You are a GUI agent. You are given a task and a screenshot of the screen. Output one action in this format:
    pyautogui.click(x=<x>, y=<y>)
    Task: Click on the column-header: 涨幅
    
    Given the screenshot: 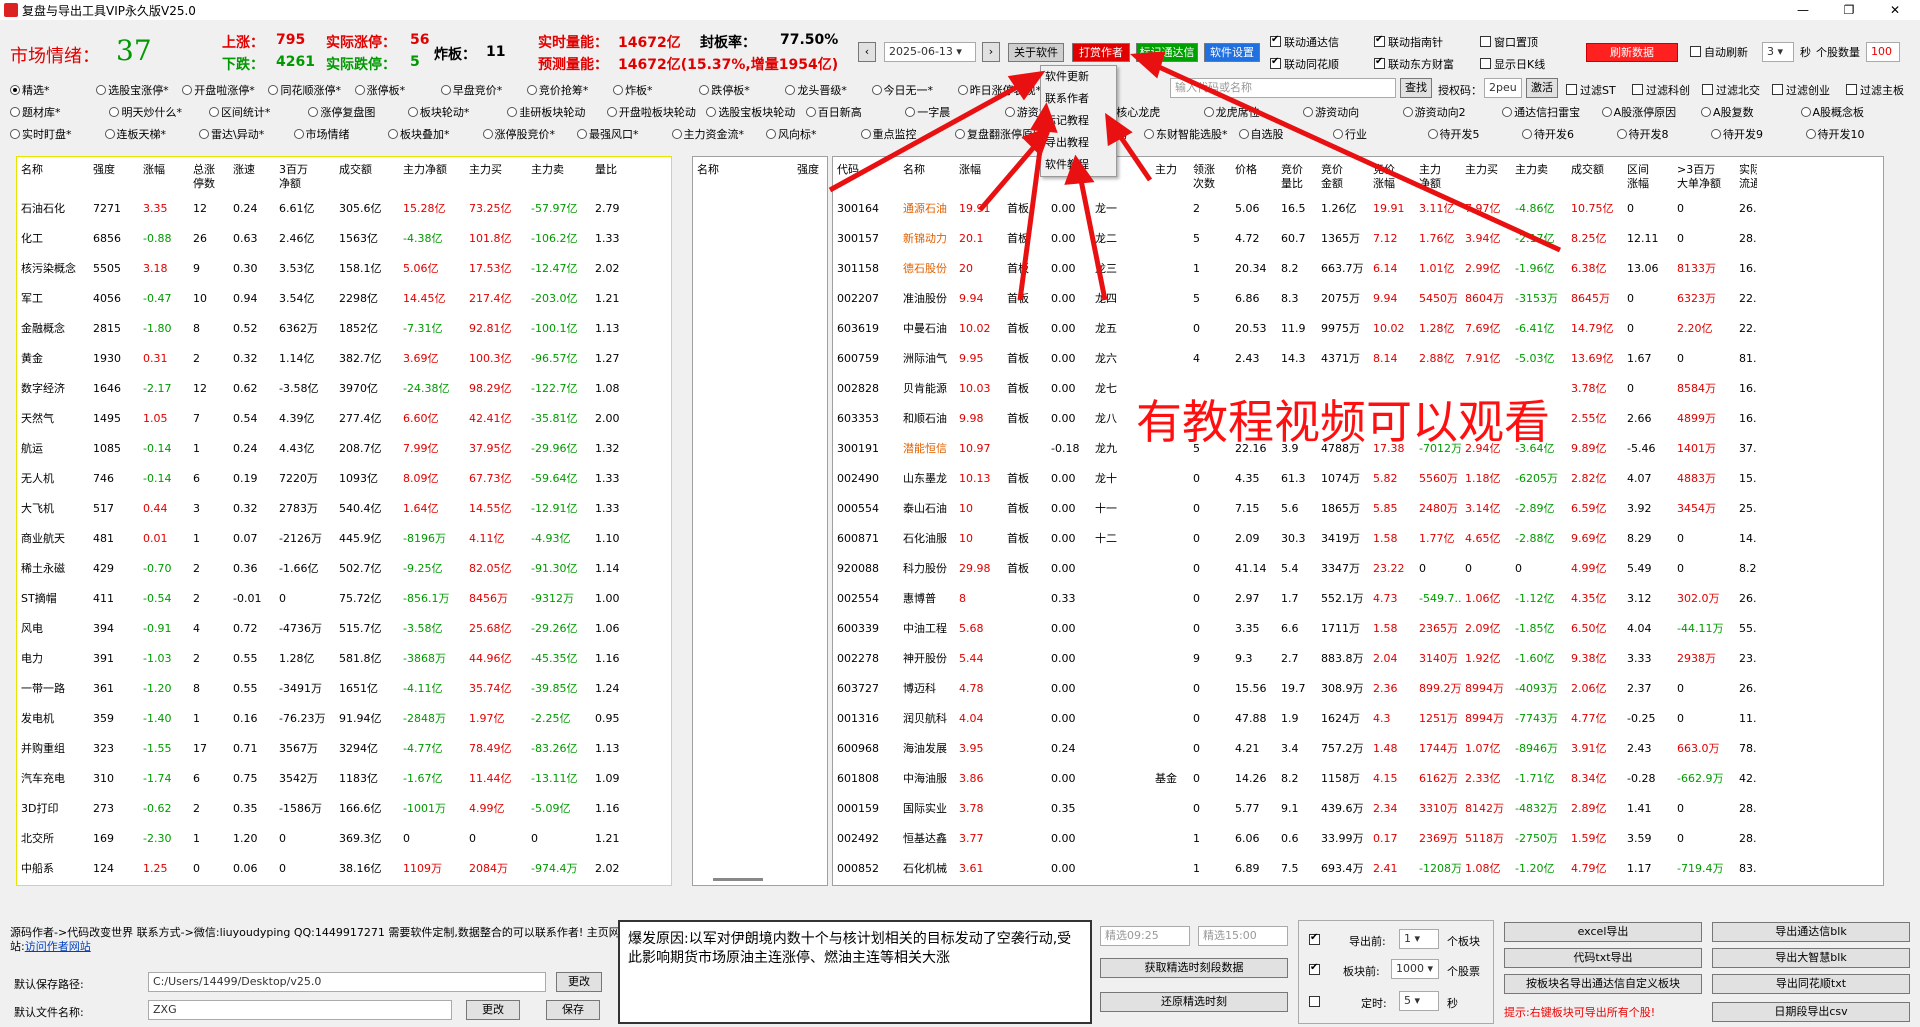 What is the action you would take?
    pyautogui.click(x=979, y=175)
    